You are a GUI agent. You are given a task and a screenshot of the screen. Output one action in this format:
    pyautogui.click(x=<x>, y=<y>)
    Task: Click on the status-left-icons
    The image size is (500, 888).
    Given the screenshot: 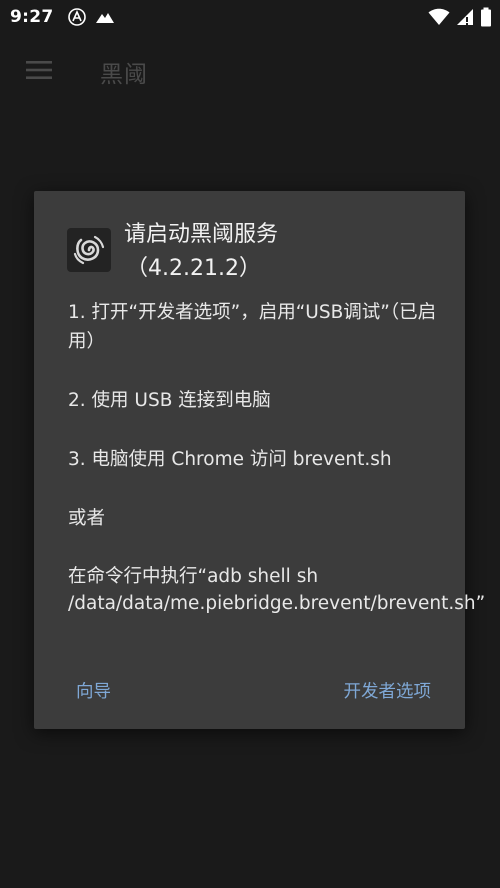 What is the action you would take?
    pyautogui.click(x=91, y=17)
    